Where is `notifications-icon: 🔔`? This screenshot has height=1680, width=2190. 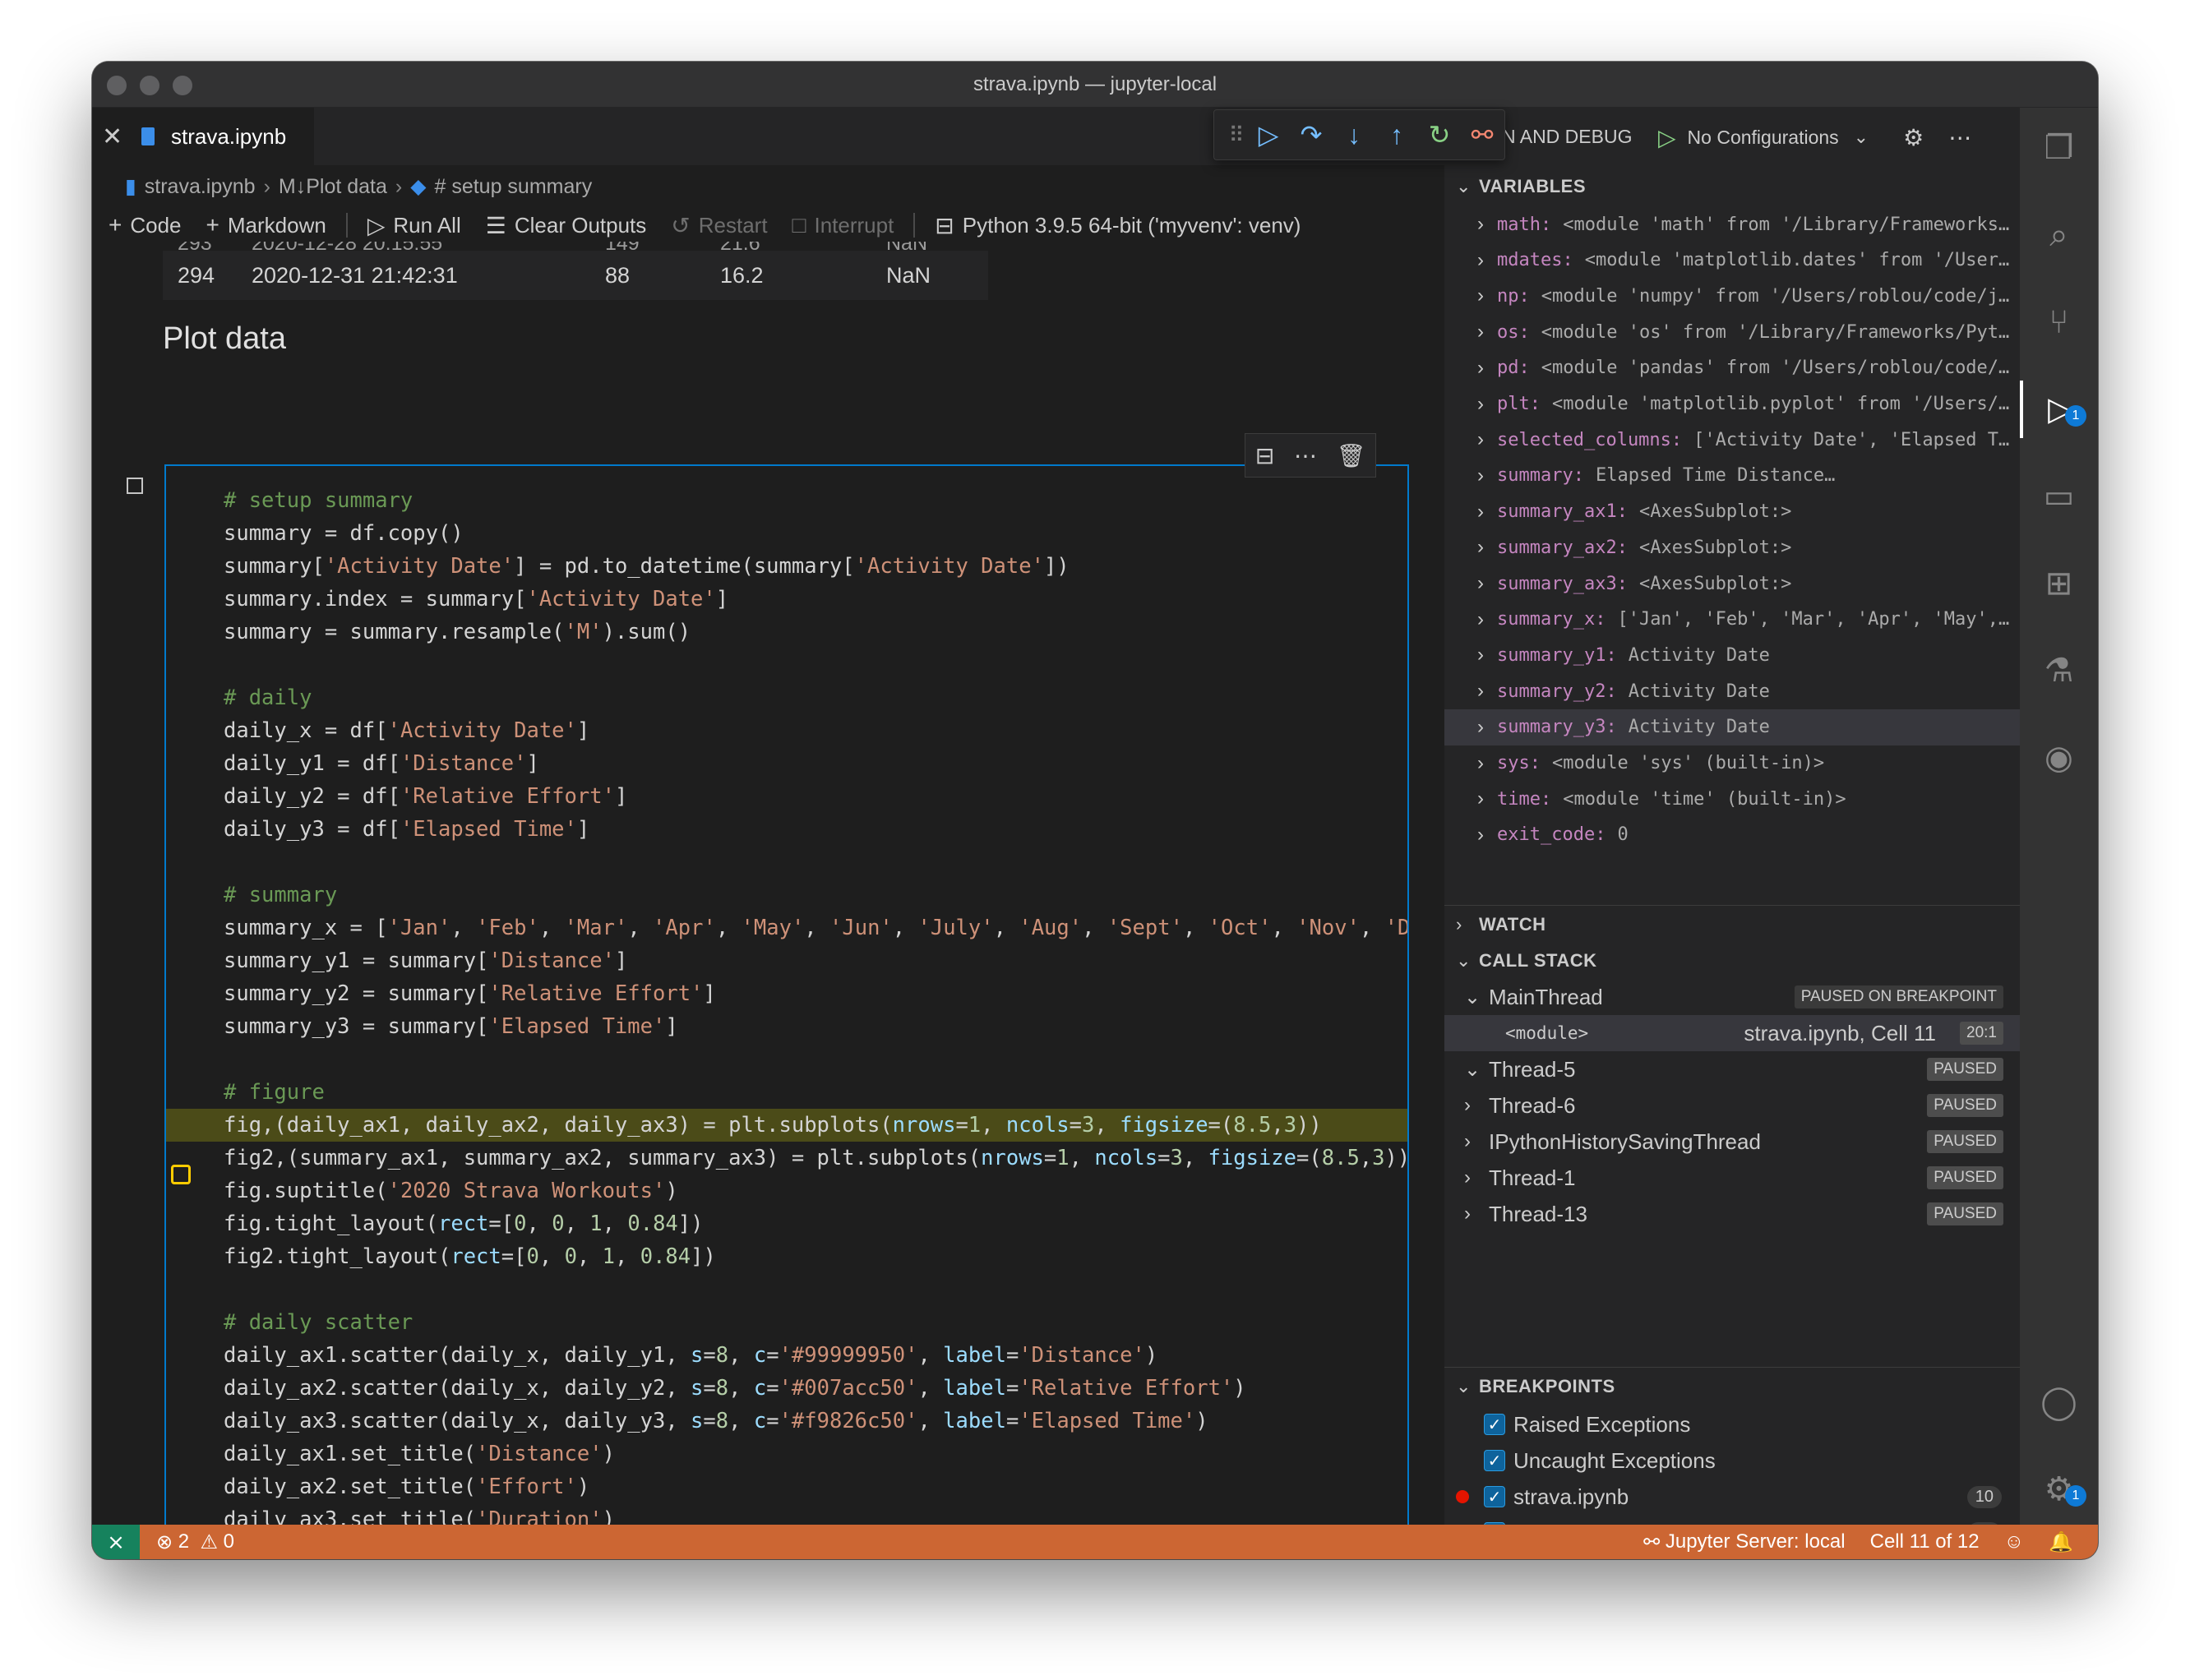
notifications-icon: 🔔 is located at coordinates (2061, 1542).